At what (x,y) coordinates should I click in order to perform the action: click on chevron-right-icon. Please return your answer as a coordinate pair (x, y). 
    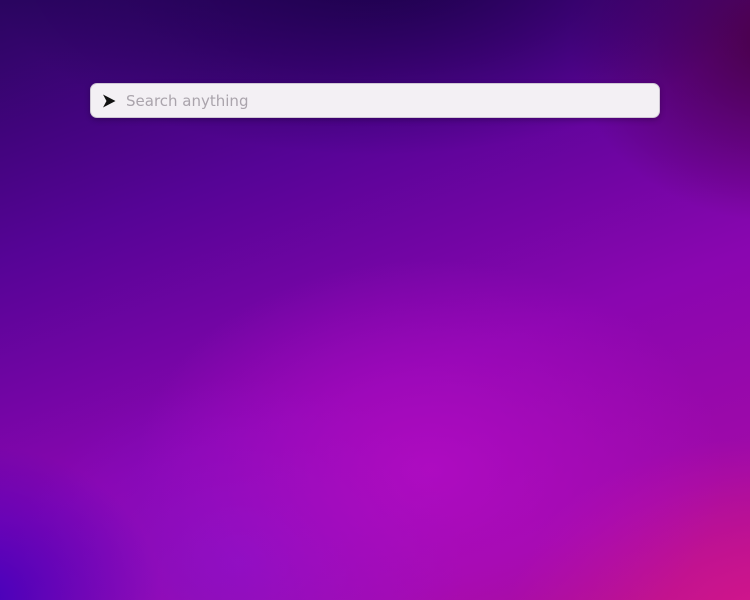
    Looking at the image, I should click on (109, 101).